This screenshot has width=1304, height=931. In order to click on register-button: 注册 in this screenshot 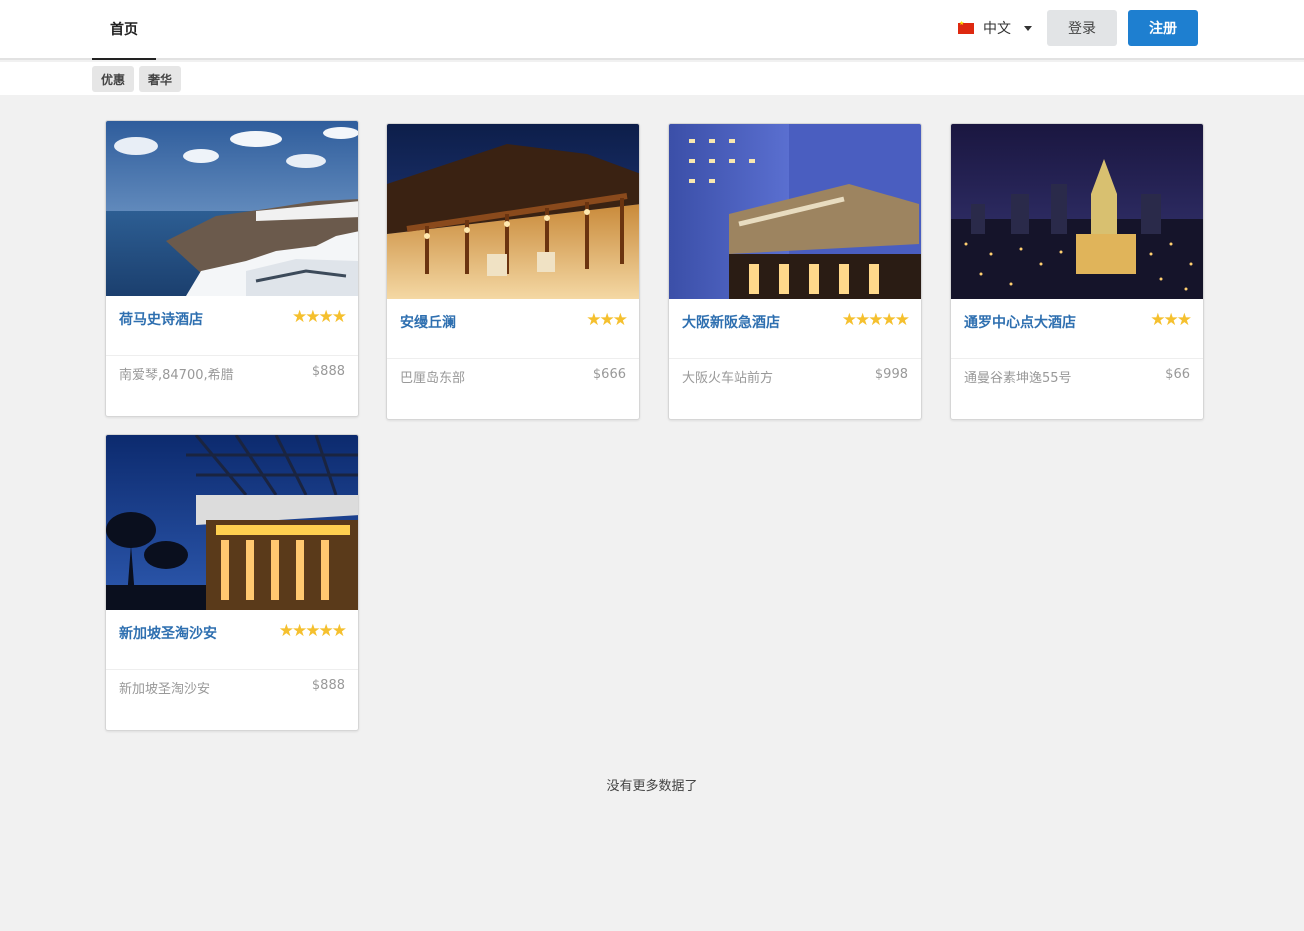, I will do `click(1163, 28)`.